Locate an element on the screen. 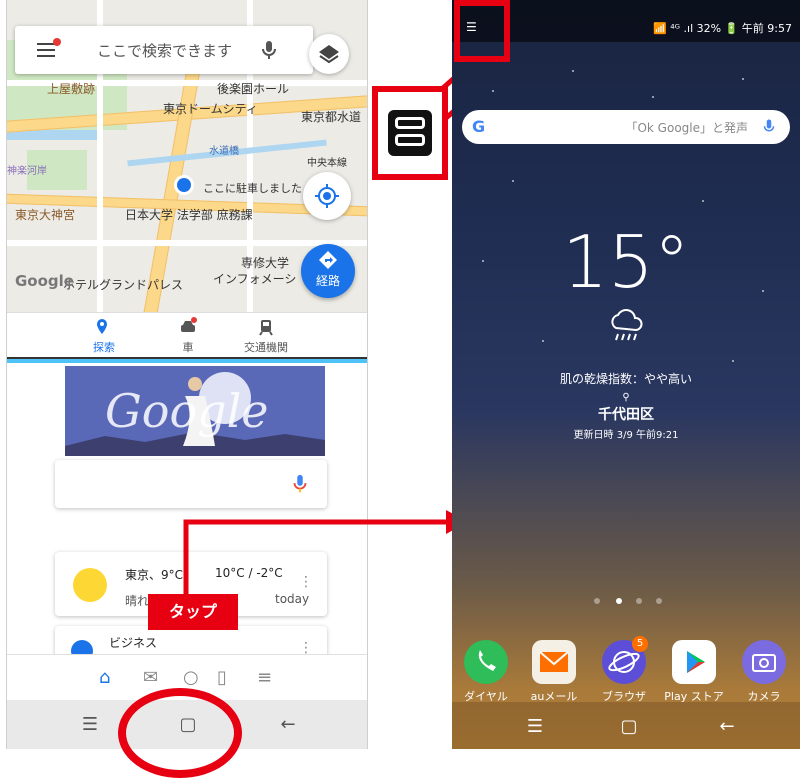 The width and height of the screenshot is (800, 778). weather-today: today is located at coordinates (292, 599).